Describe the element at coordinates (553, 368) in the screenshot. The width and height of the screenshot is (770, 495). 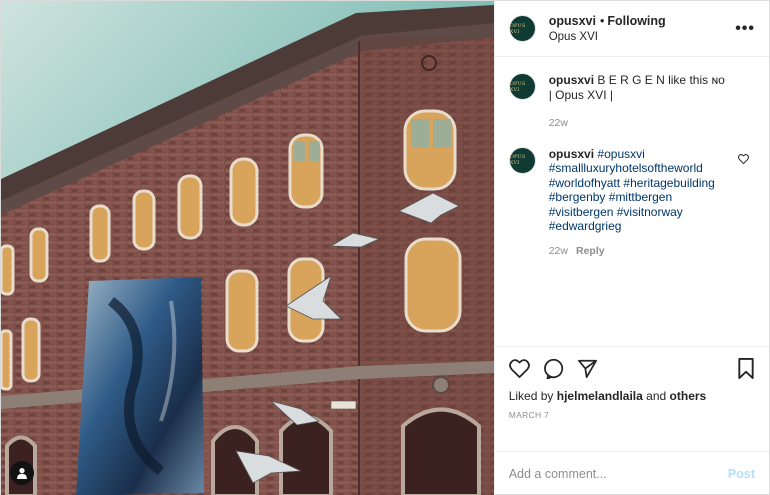
I see `comment-icon` at that location.